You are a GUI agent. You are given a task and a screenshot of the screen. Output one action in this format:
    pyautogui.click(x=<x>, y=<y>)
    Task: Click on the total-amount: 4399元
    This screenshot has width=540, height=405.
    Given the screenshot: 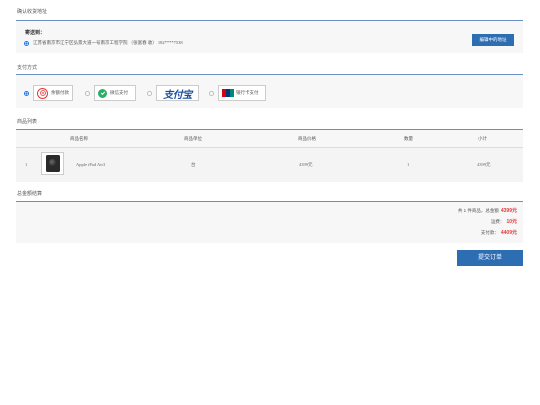 What is the action you would take?
    pyautogui.click(x=508, y=211)
    